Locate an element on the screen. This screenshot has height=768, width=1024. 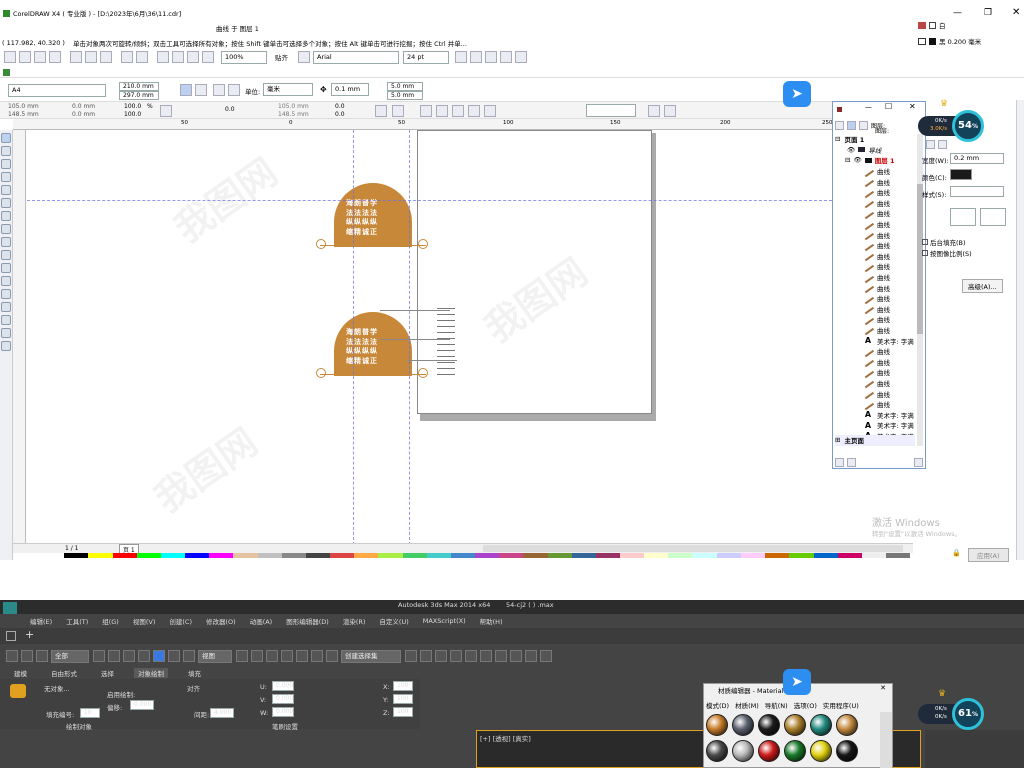
pin-icon: ➤ is located at coordinates (797, 94).